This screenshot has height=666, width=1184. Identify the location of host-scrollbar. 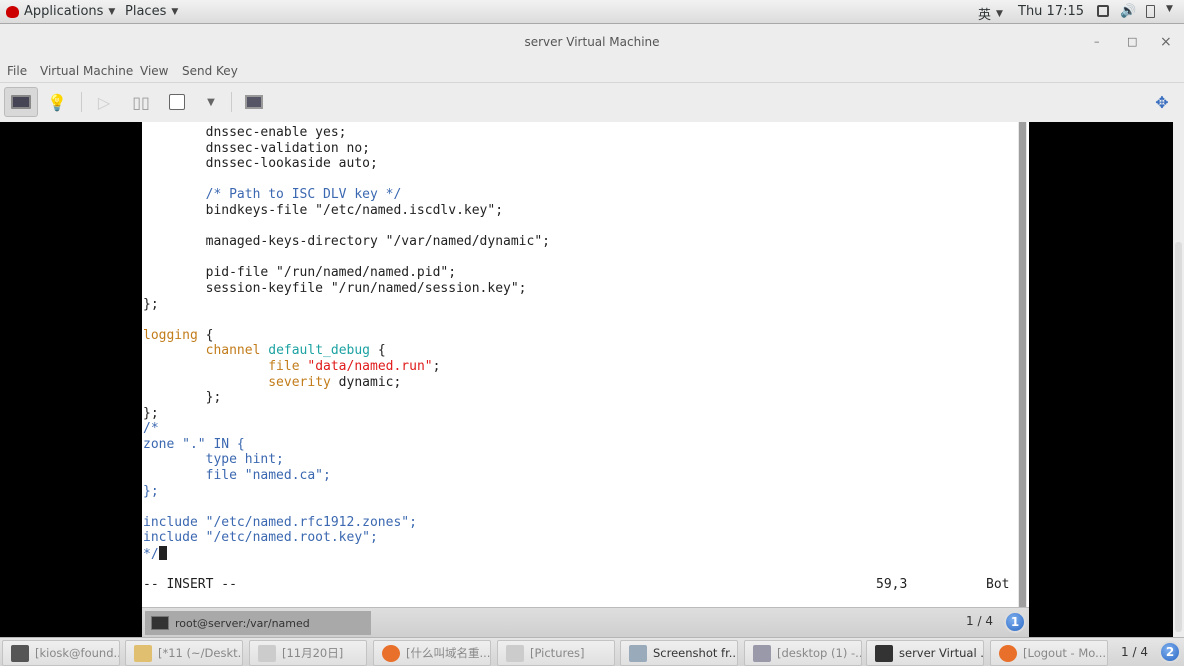
(1178, 379).